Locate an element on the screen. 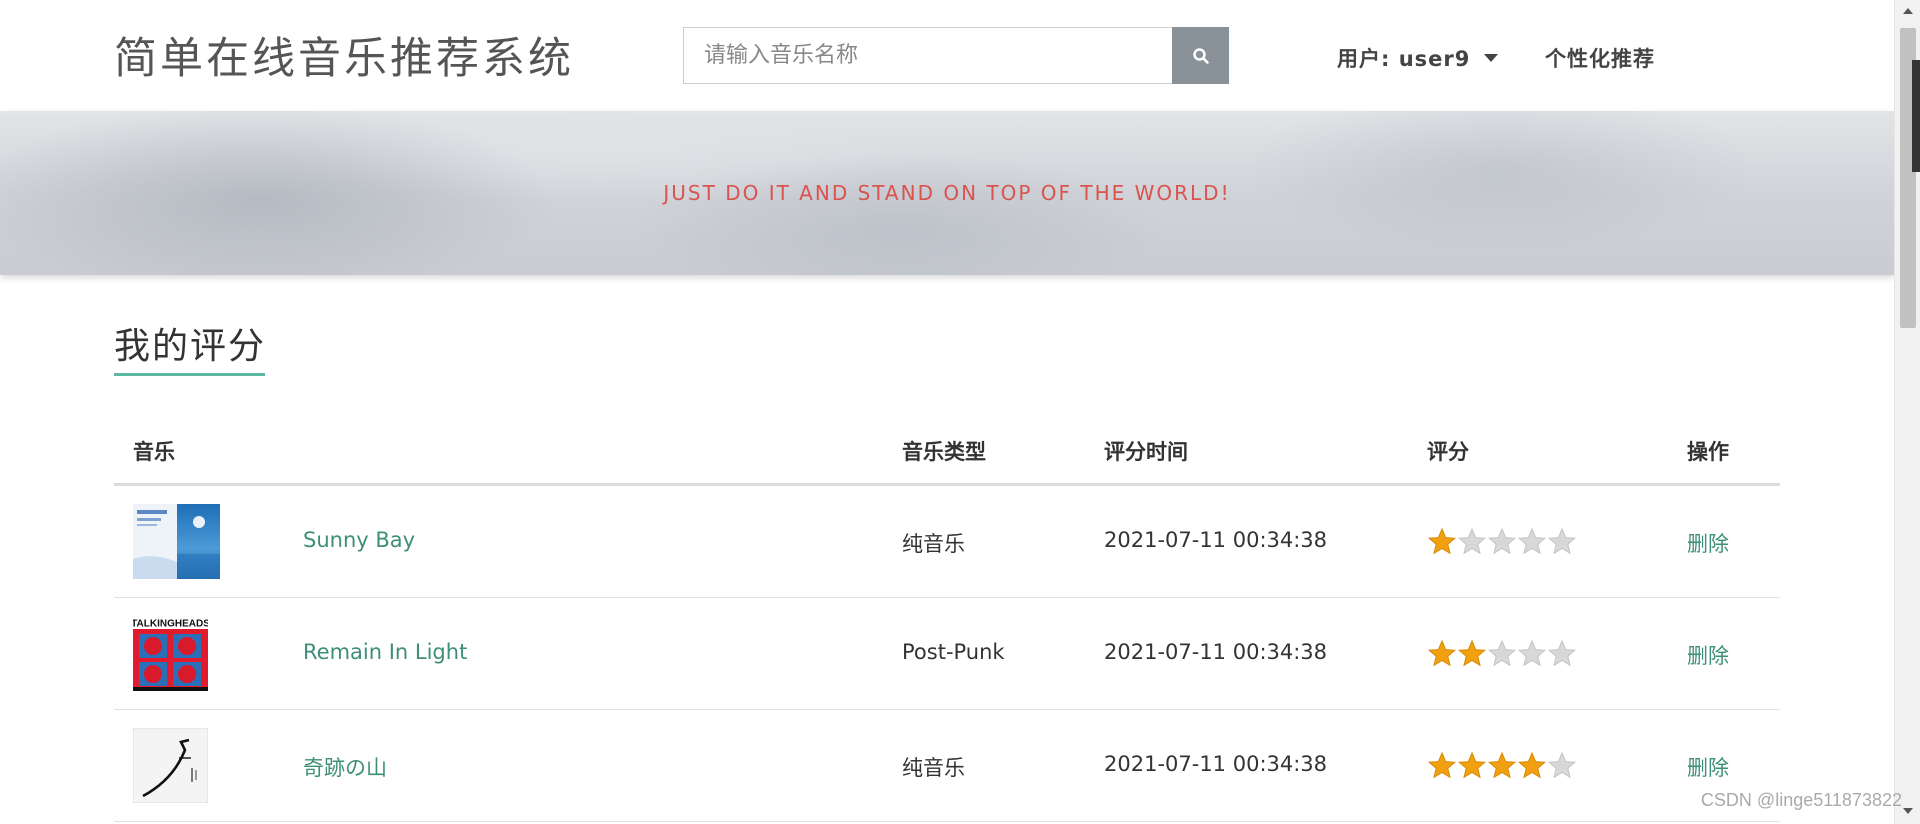 The image size is (1920, 824). album-cover-text: TALKINGHEADS is located at coordinates (170, 624).